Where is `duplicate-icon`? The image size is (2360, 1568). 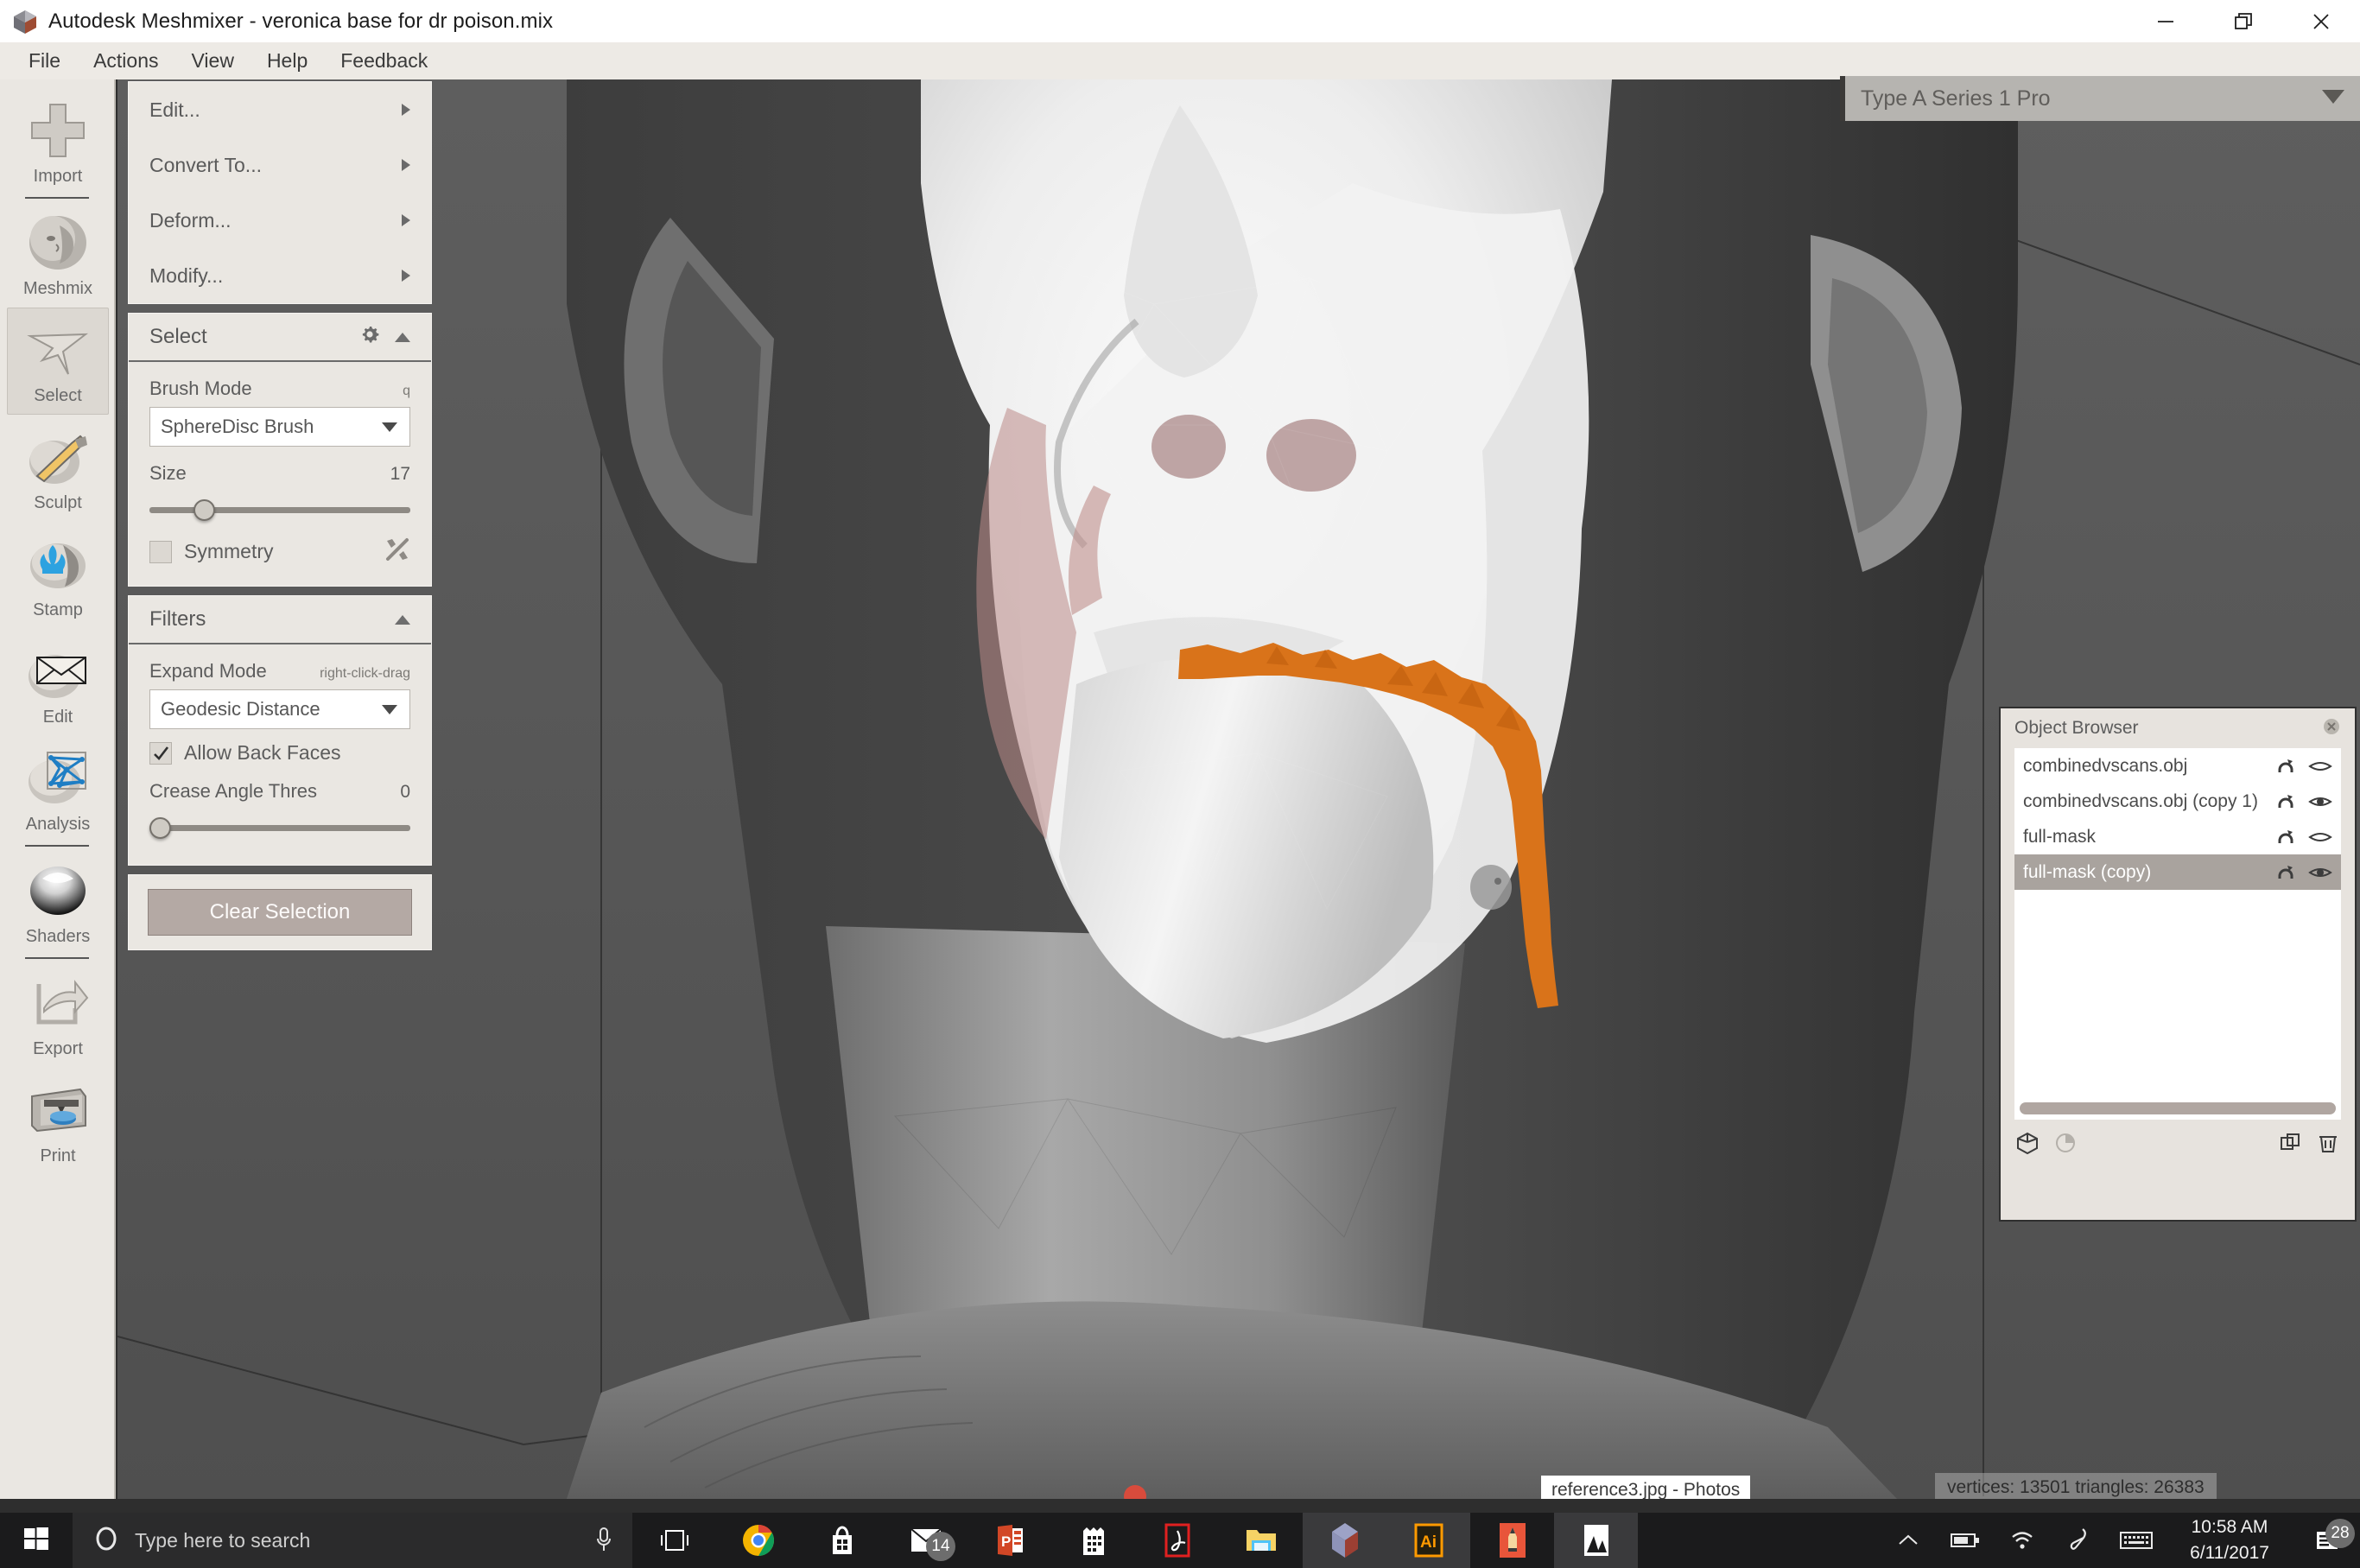
duplicate-icon is located at coordinates (2290, 1145).